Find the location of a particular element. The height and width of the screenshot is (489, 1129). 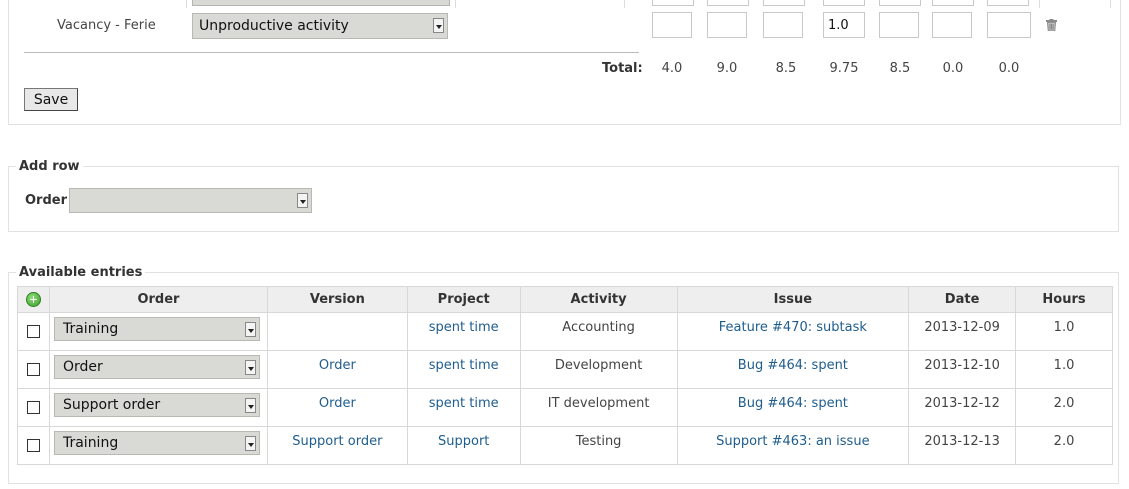

row-order-select: Order is located at coordinates (156, 367).